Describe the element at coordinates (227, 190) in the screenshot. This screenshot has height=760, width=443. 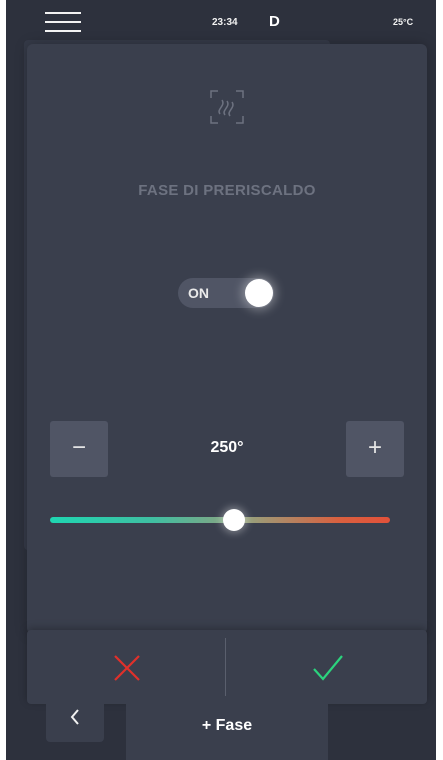
I see `phase-title: FASE DI PRERISCALDO` at that location.